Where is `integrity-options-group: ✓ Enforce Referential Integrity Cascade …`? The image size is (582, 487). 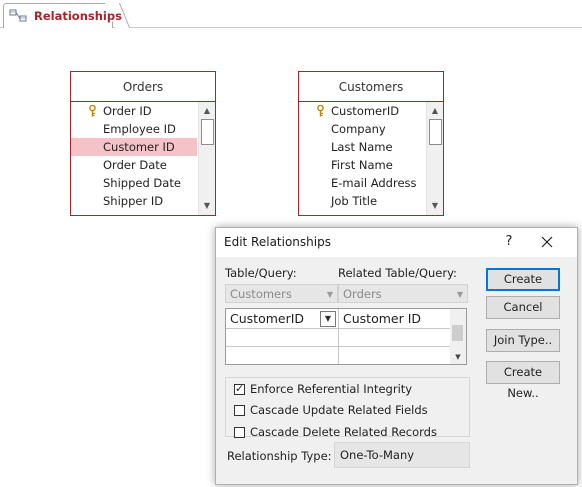
integrity-options-group: ✓ Enforce Referential Integrity Cascade … is located at coordinates (347, 408).